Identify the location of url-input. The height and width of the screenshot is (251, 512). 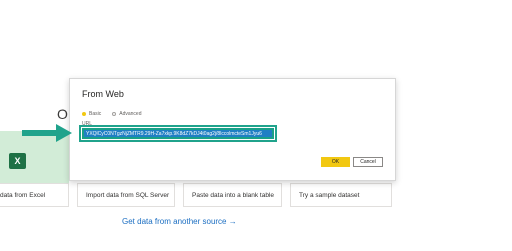
(178, 133).